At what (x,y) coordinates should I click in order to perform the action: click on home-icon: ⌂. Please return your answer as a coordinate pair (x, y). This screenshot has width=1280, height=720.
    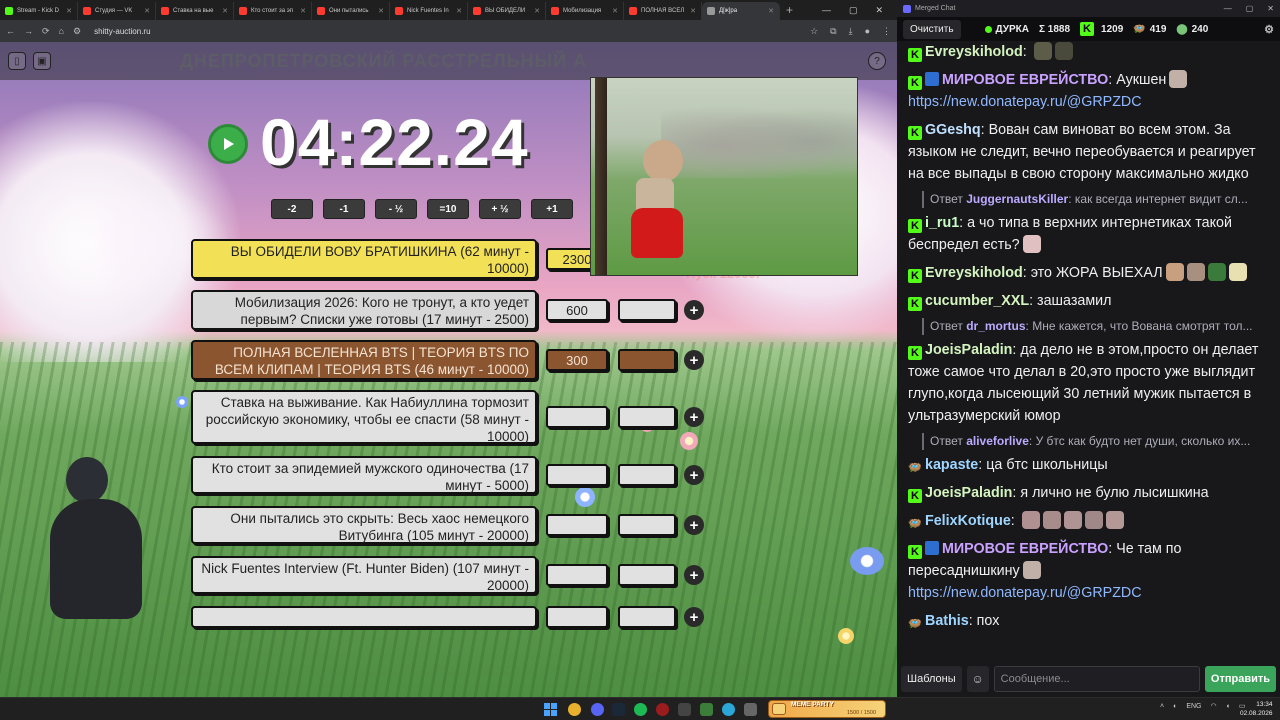
    Looking at the image, I should click on (61, 31).